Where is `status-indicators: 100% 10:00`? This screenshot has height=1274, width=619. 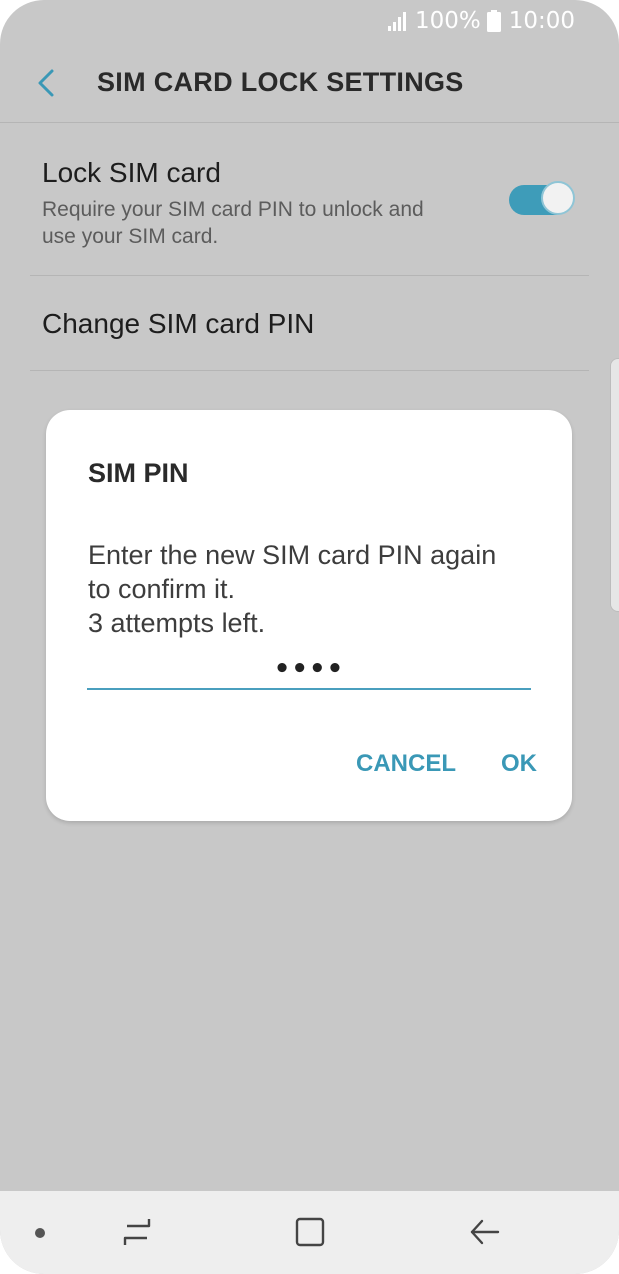
status-indicators: 100% 10:00 is located at coordinates (481, 21).